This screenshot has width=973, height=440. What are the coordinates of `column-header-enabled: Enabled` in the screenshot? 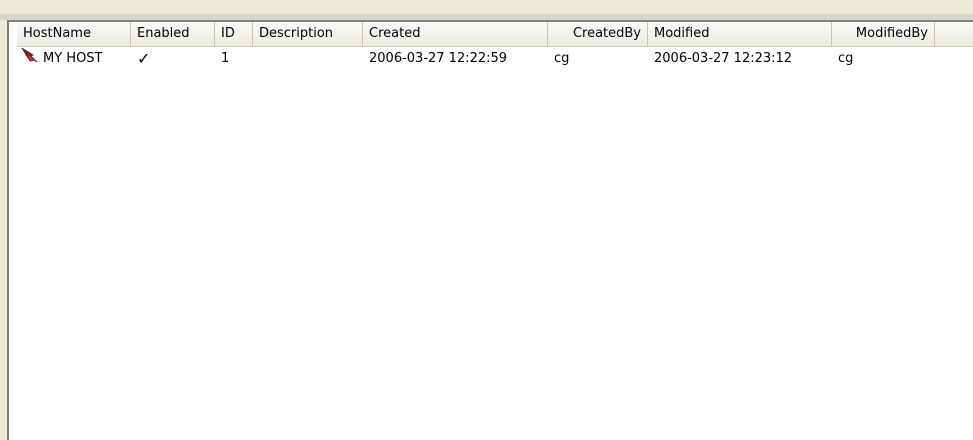 It's located at (173, 34).